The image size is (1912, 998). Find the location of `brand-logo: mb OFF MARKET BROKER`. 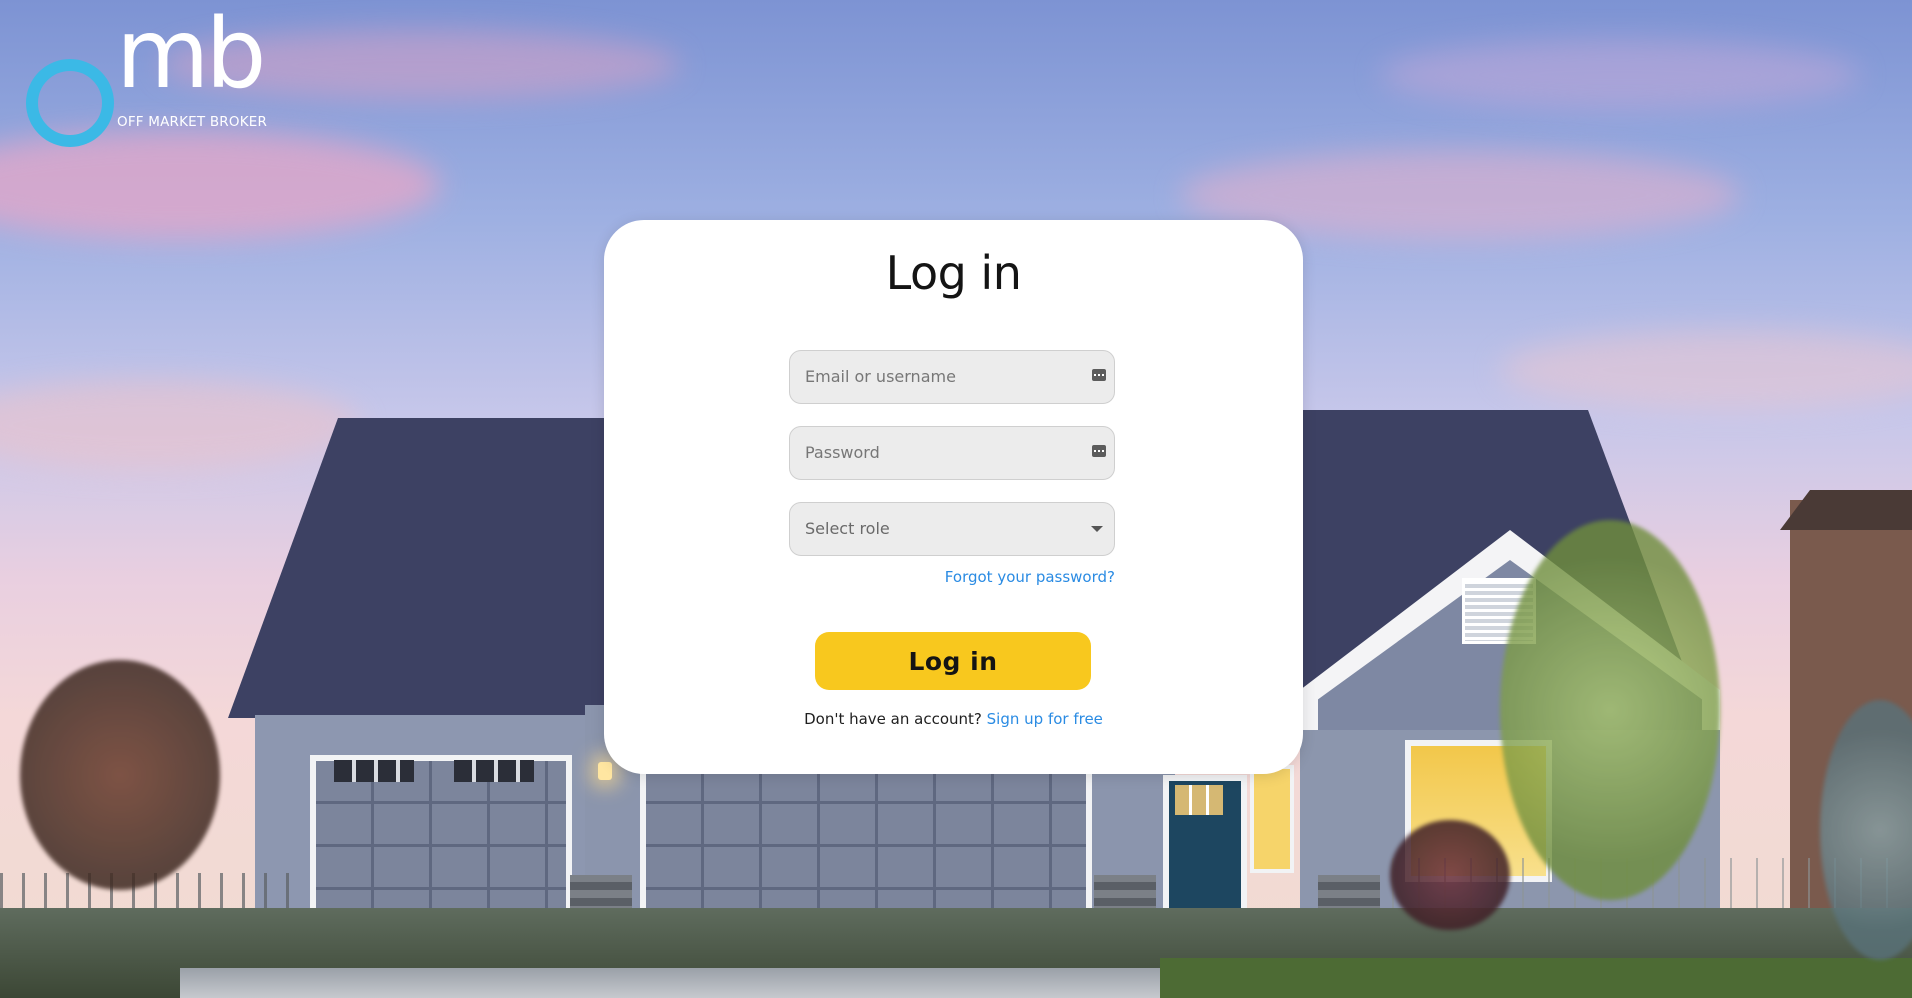

brand-logo: mb OFF MARKET BROKER is located at coordinates (156, 76).